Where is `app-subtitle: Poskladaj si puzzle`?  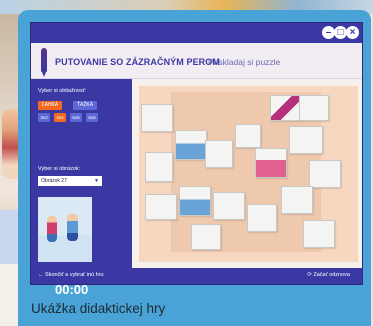
app-subtitle: Poskladaj si puzzle is located at coordinates (244, 62).